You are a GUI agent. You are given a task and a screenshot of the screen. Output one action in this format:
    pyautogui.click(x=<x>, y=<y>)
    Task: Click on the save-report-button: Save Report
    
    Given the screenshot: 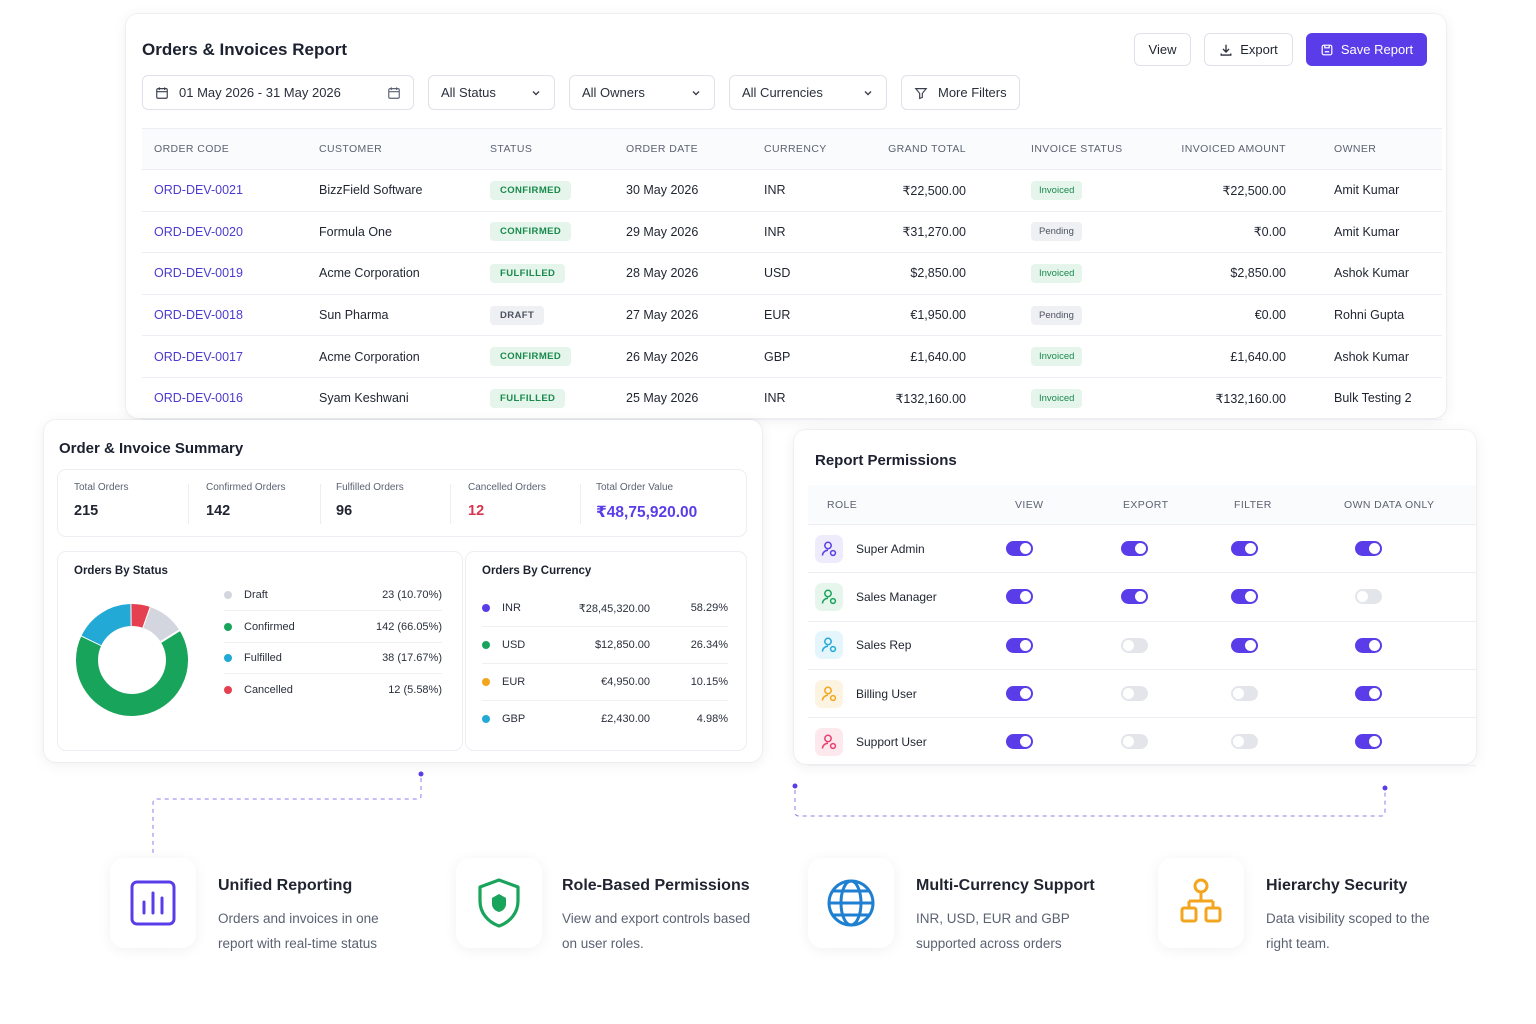 What is the action you would take?
    pyautogui.click(x=1366, y=49)
    